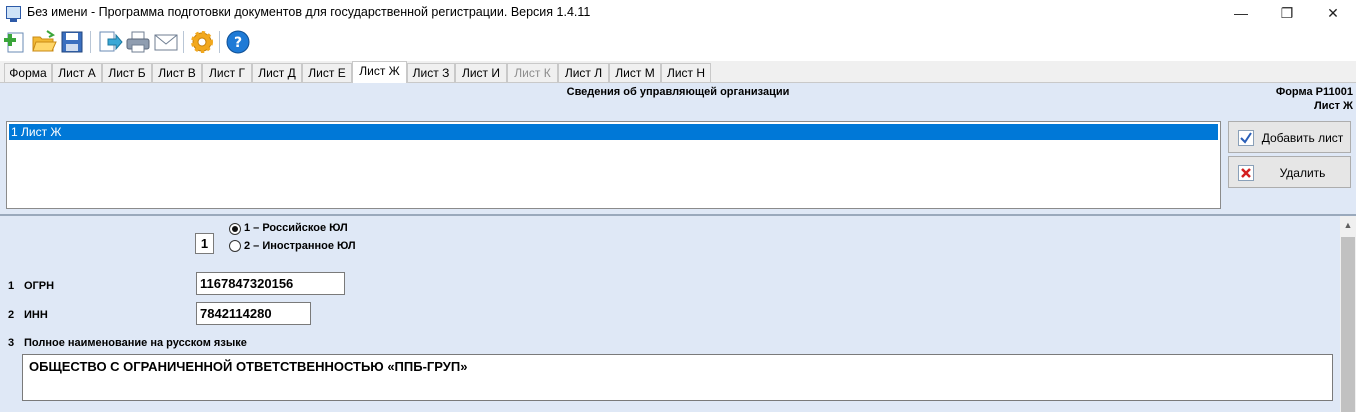 This screenshot has height=412, width=1356. Describe the element at coordinates (39, 286) in the screenshot. I see `ogrn-label: ОГРН` at that location.